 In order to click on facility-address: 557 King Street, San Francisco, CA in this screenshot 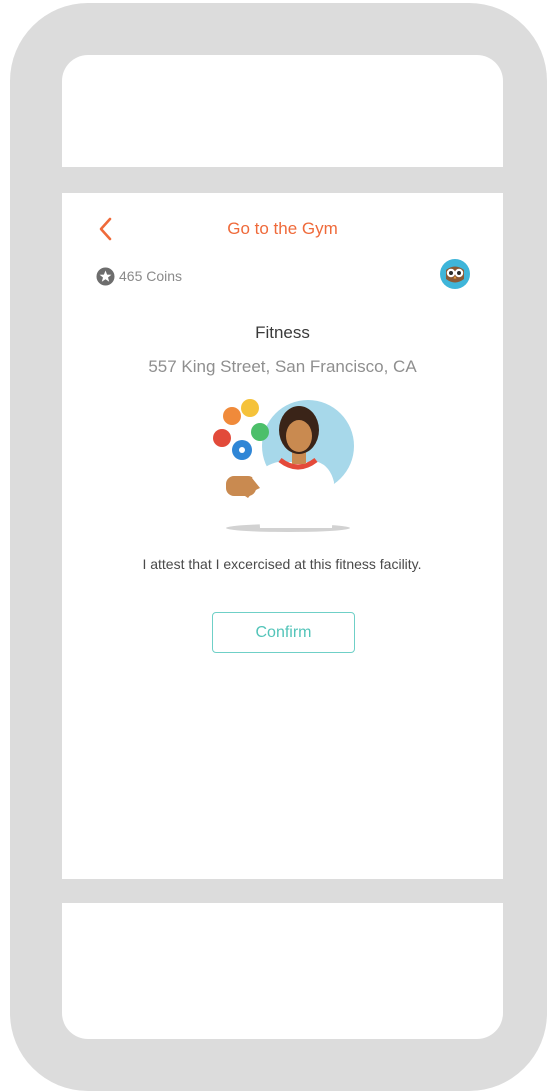, I will do `click(282, 366)`.